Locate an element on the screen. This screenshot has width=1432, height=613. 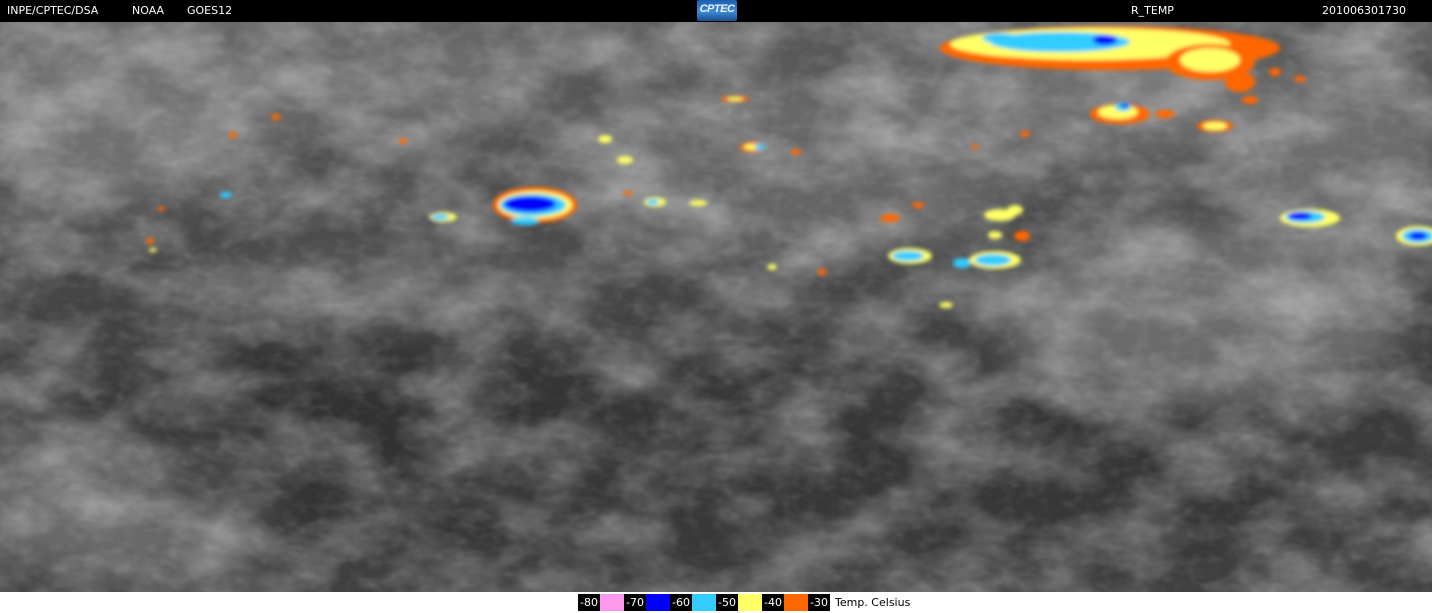
temperature-legend: -80 -70 -60 -50 -40 -30 Temp. Celsius is located at coordinates (716, 602).